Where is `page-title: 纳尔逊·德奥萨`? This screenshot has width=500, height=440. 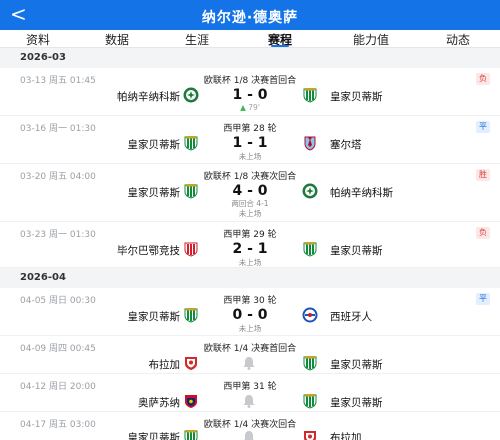
page-title: 纳尔逊·德奥萨 is located at coordinates (250, 18).